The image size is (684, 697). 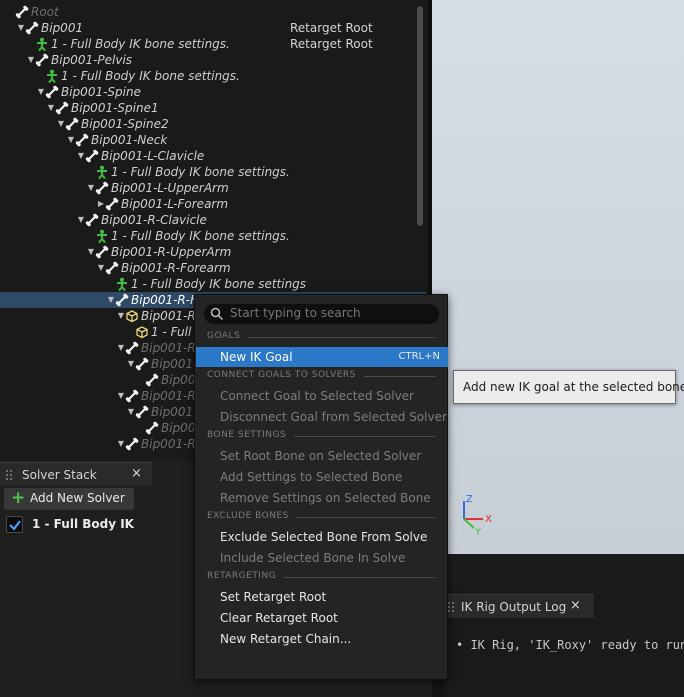 What do you see at coordinates (321, 436) in the screenshot?
I see `menu-section-header: BONE SETTINGS` at bounding box center [321, 436].